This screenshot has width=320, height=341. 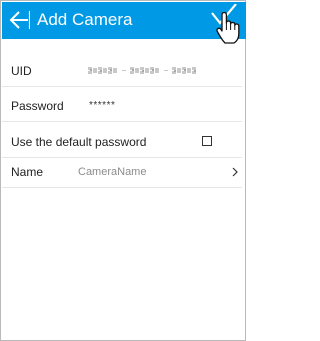 I want to click on default-password-label: Use the default password, so click(x=79, y=142).